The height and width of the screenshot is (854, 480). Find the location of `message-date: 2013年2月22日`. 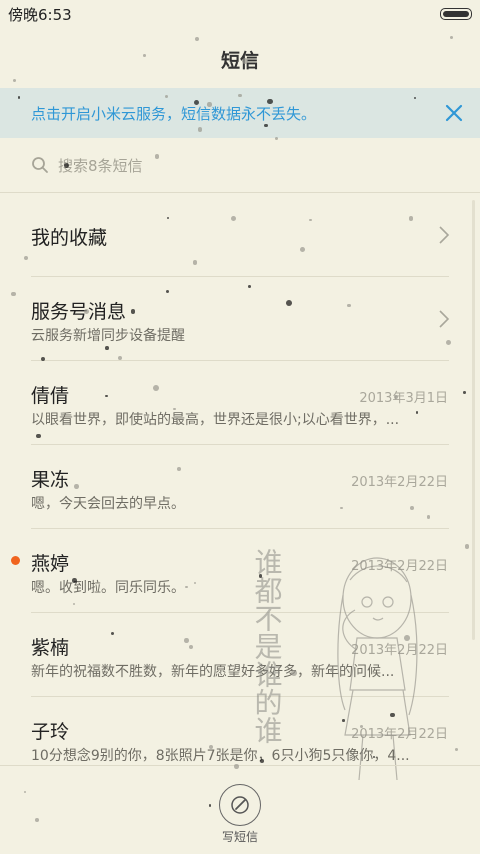

message-date: 2013年2月22日 is located at coordinates (399, 482).